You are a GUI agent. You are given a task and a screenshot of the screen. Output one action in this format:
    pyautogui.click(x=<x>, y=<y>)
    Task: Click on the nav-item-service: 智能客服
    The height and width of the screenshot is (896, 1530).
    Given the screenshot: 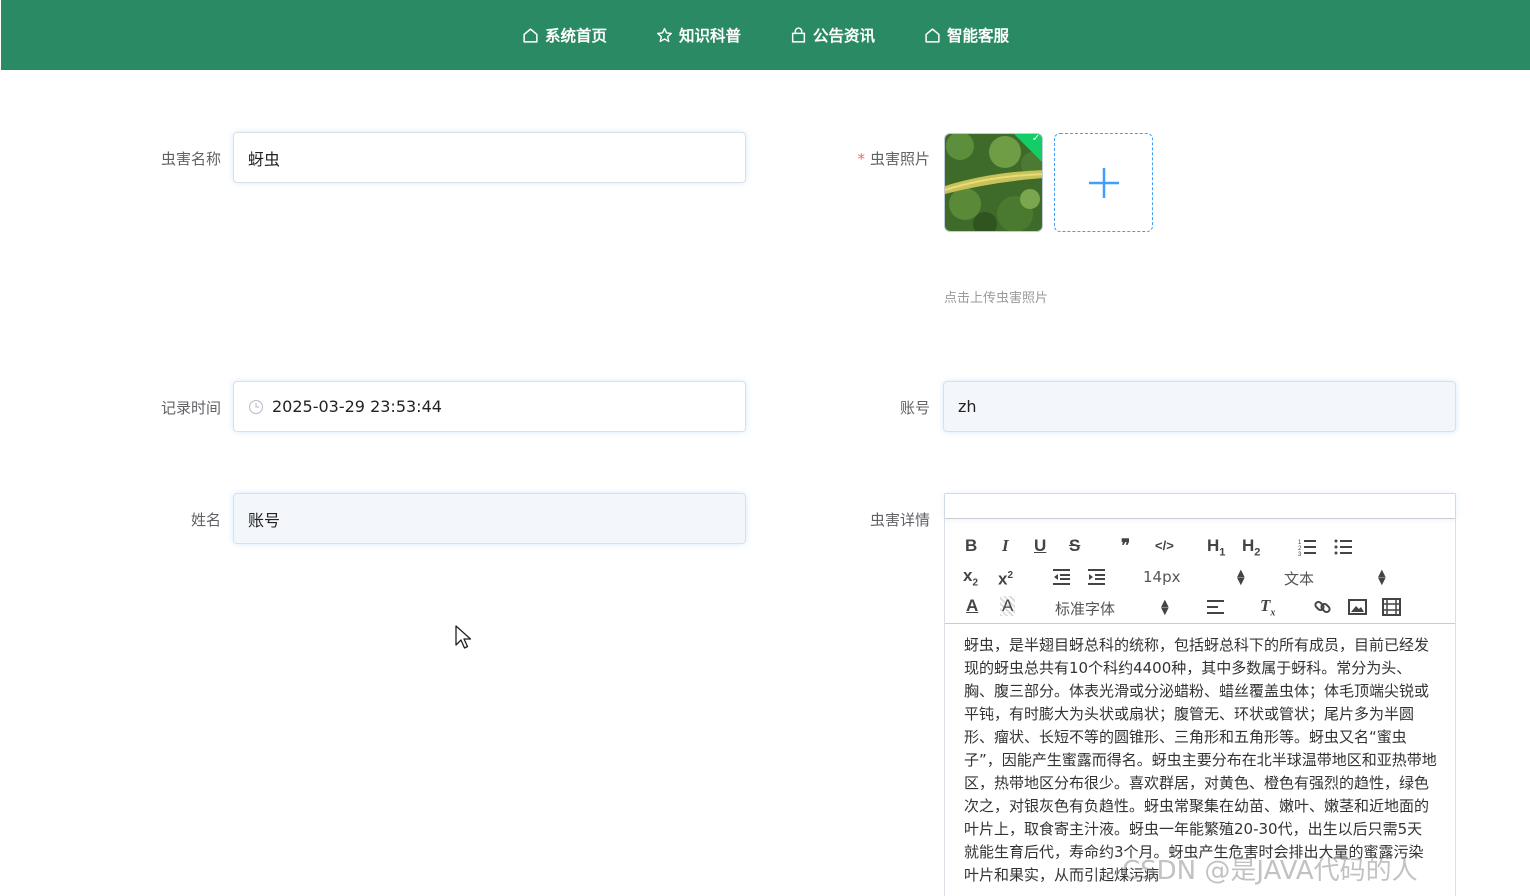 What is the action you would take?
    pyautogui.click(x=966, y=35)
    